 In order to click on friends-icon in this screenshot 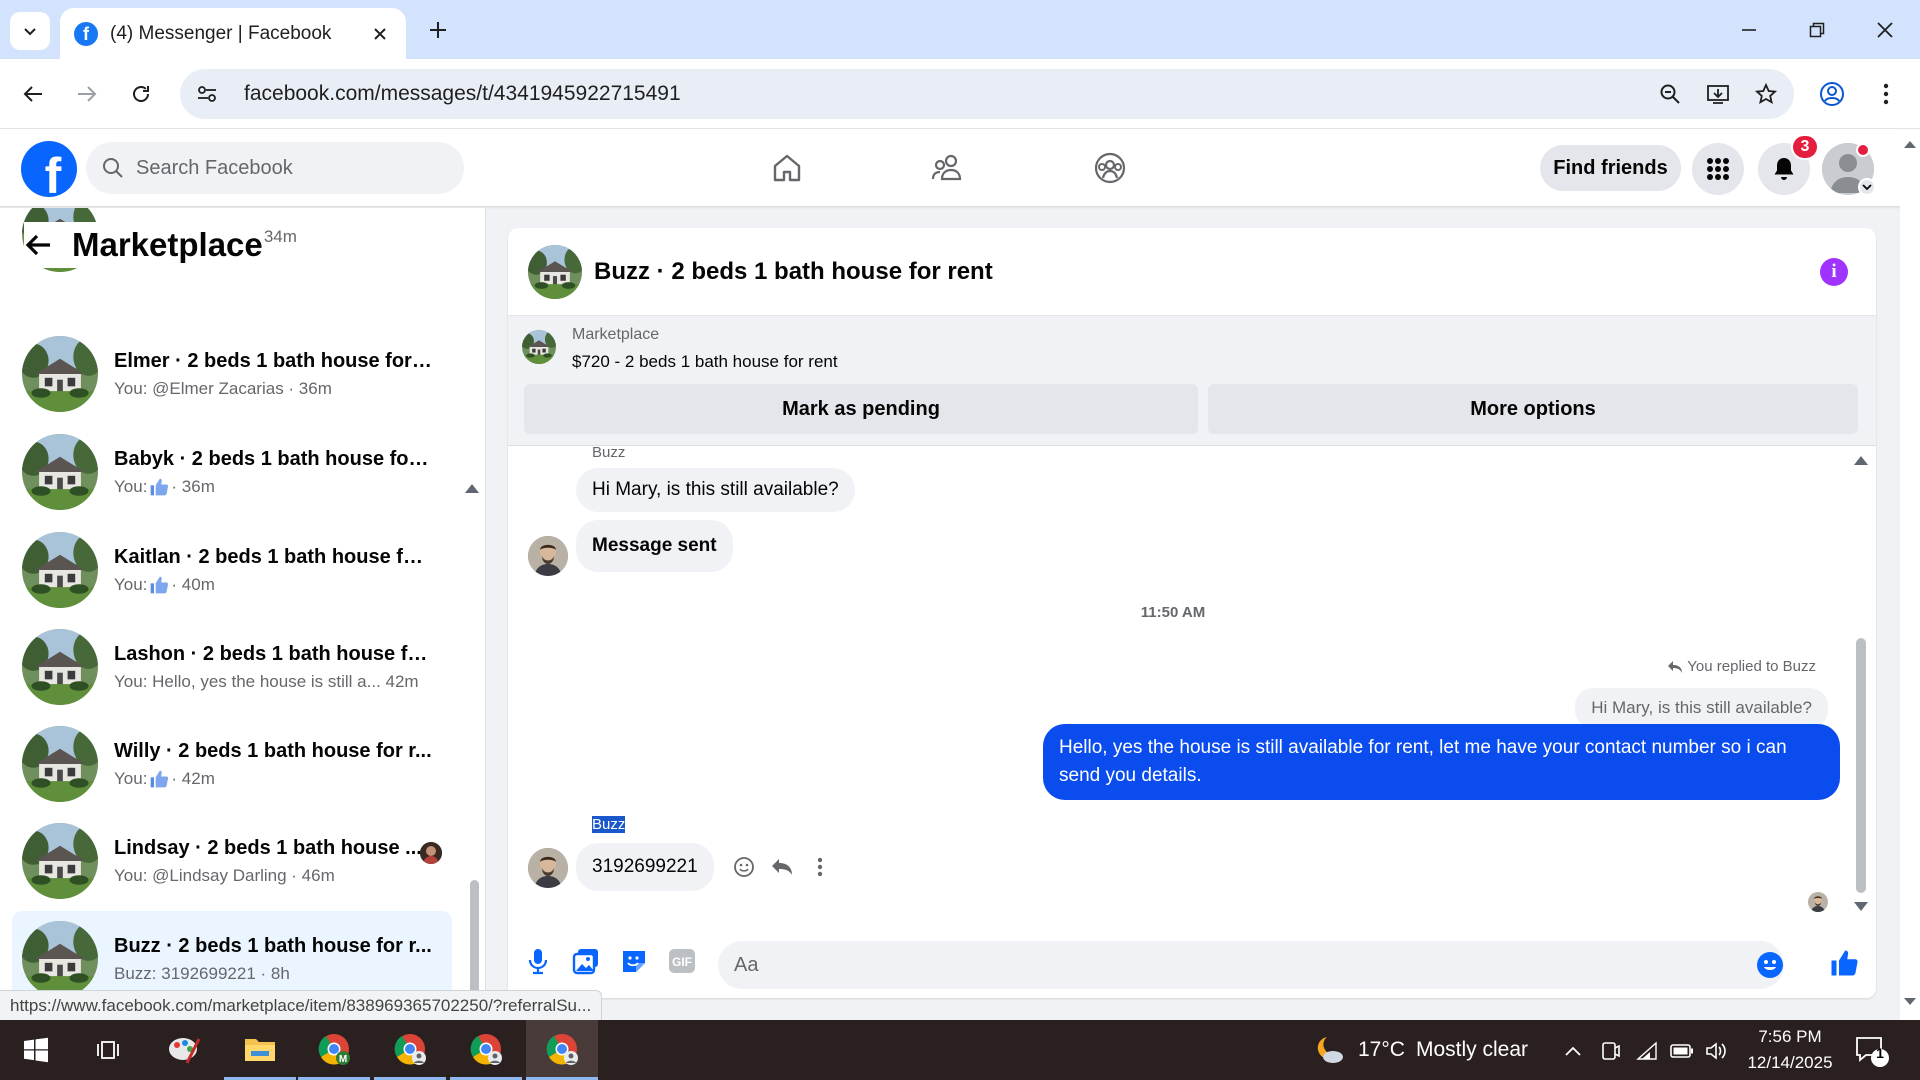, I will do `click(948, 168)`.